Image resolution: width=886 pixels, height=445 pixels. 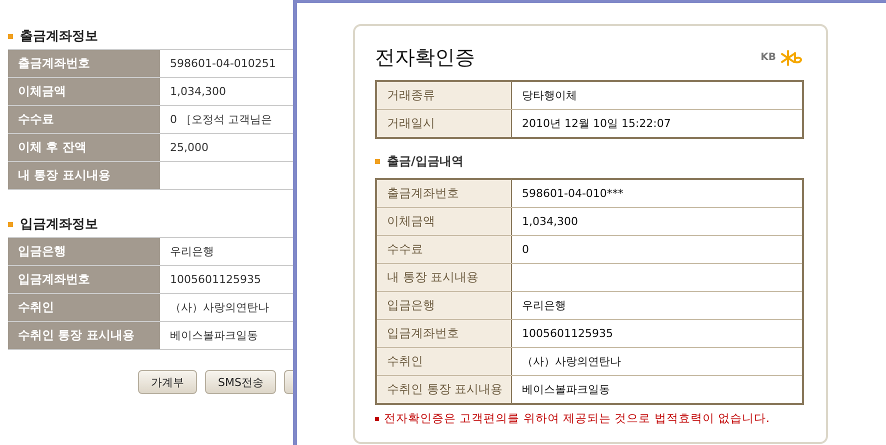 What do you see at coordinates (59, 224) in the screenshot?
I see `section-title: 입금계좌정보` at bounding box center [59, 224].